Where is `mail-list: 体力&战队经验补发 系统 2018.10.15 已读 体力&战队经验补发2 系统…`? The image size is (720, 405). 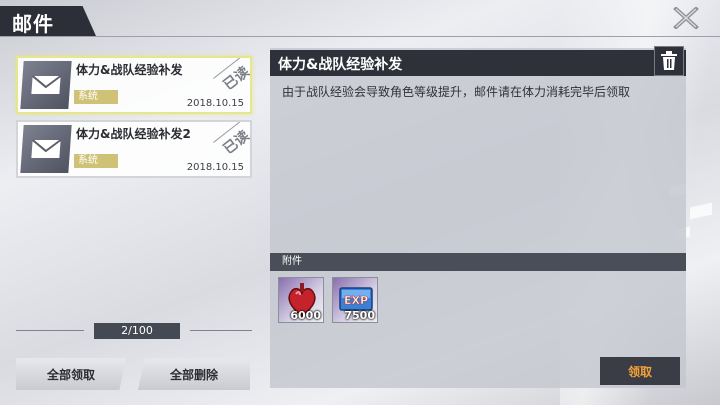 mail-list: 体力&战队经验补发 系统 2018.10.15 已读 体力&战队经验补发2 系统… is located at coordinates (134, 120).